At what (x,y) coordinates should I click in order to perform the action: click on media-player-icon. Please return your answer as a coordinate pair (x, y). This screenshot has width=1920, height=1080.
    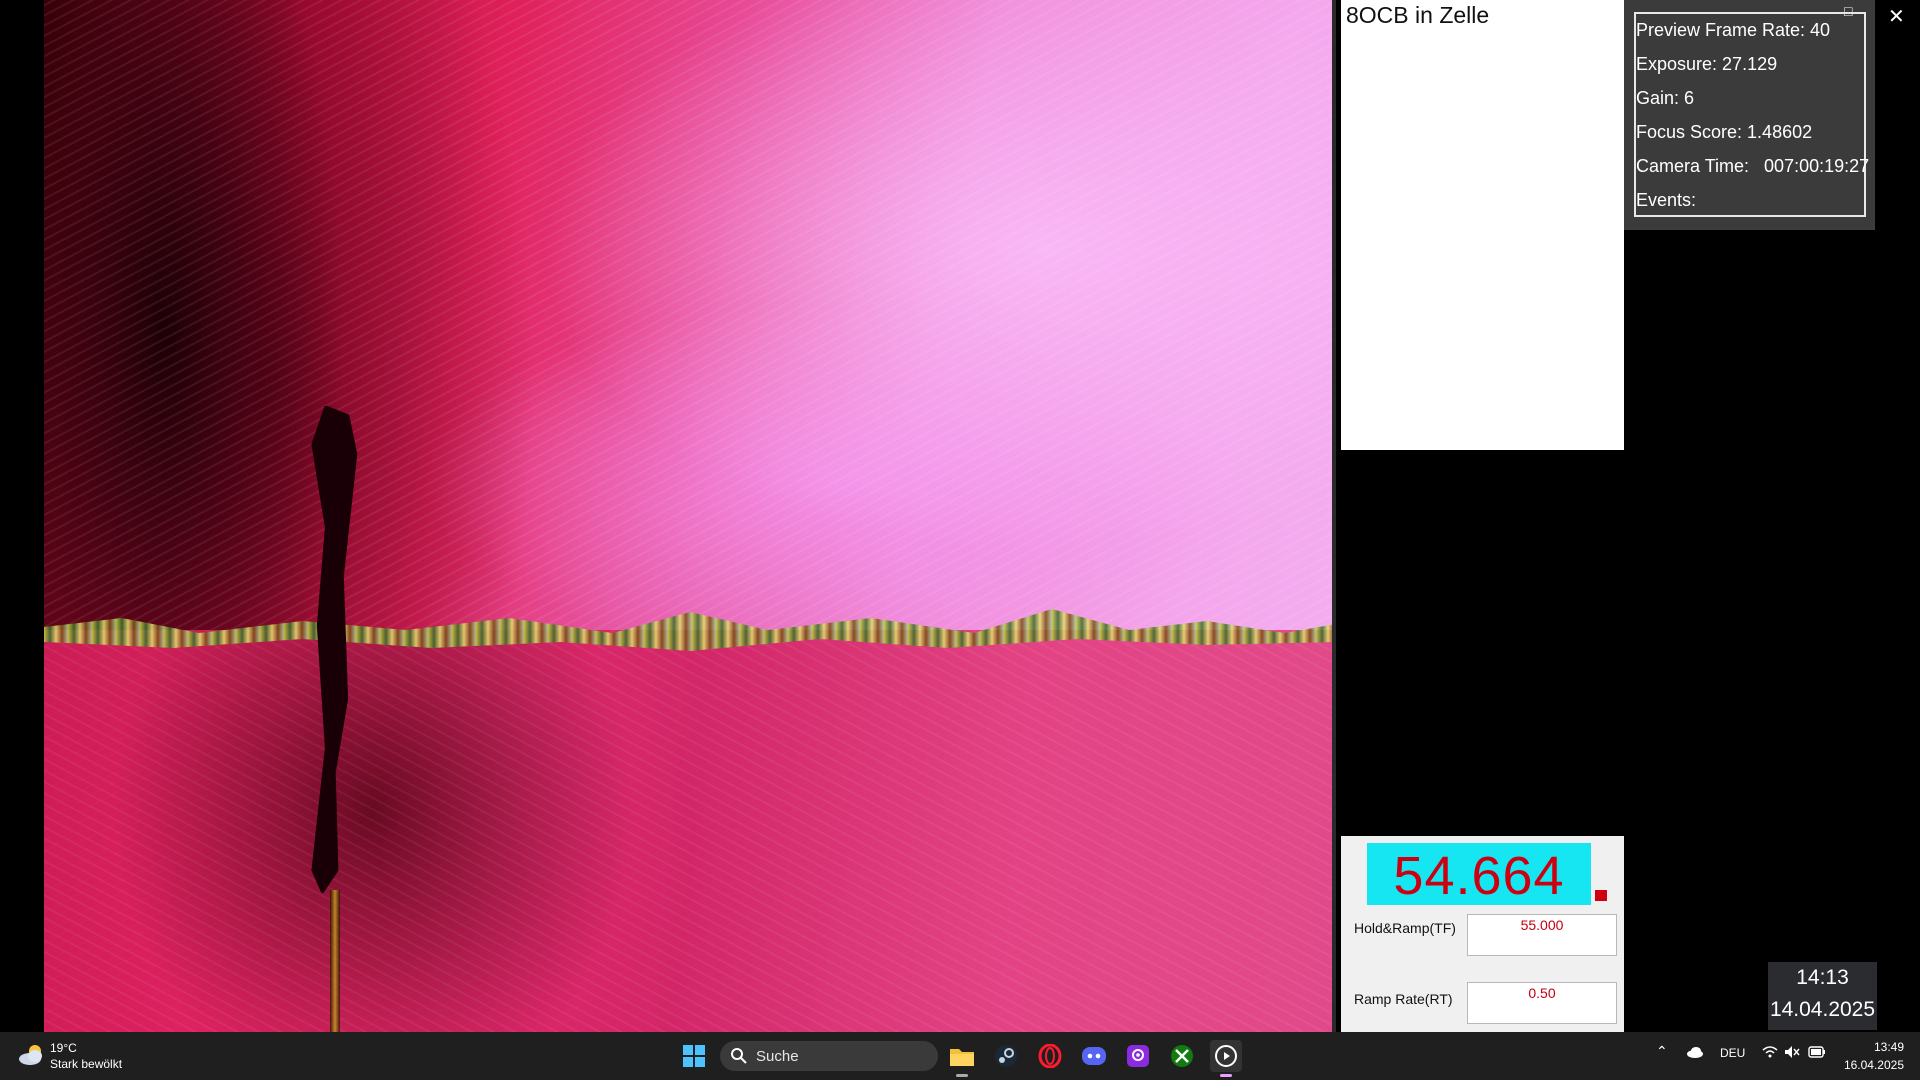
    Looking at the image, I should click on (1226, 1056).